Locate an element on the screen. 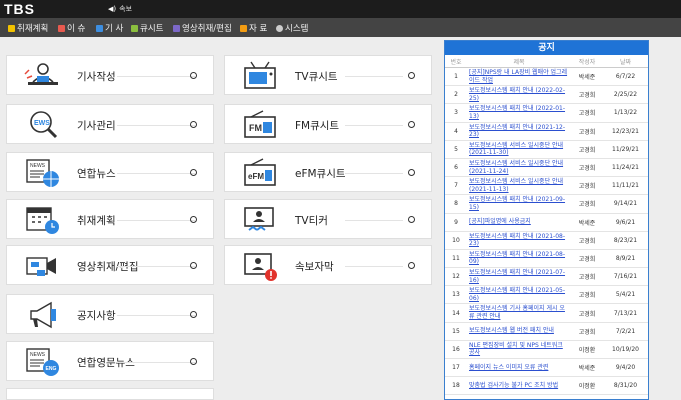  notice-title-link: 보도정보시스템 패치 안내 (2021-08-09) is located at coordinates (519, 259).